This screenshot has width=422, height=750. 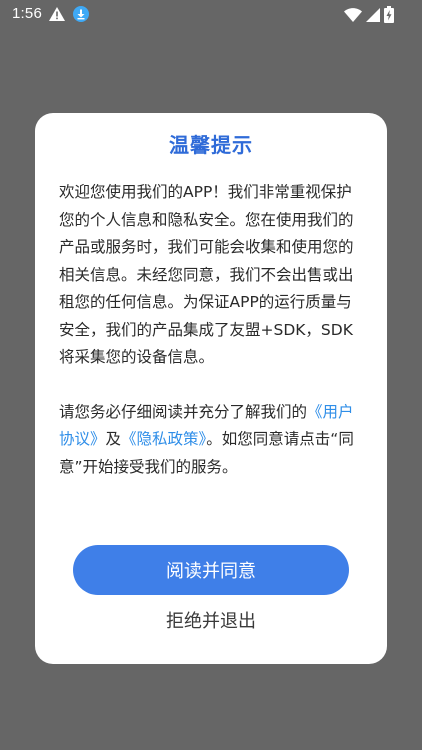 What do you see at coordinates (163, 439) in the screenshot?
I see `privacy-policy-link: 《隐私政策》` at bounding box center [163, 439].